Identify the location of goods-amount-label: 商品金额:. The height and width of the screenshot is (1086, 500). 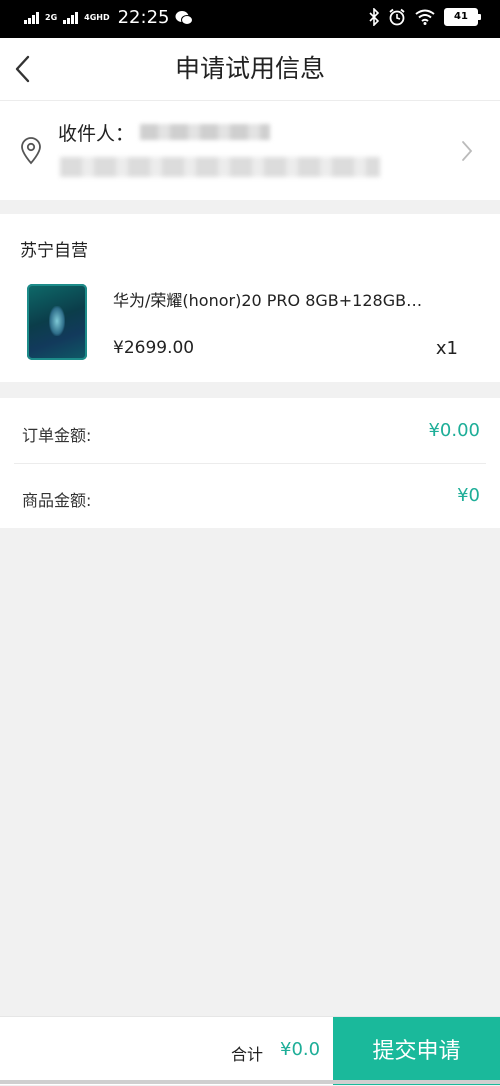
(57, 500).